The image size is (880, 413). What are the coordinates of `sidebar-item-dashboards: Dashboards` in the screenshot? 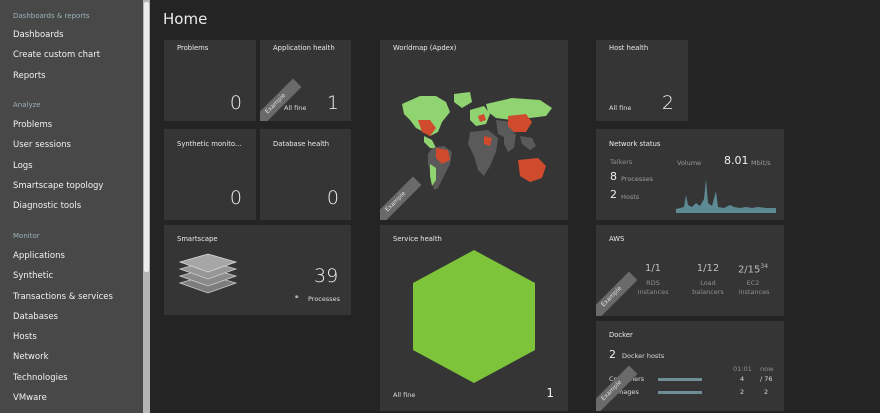 It's located at (71, 35).